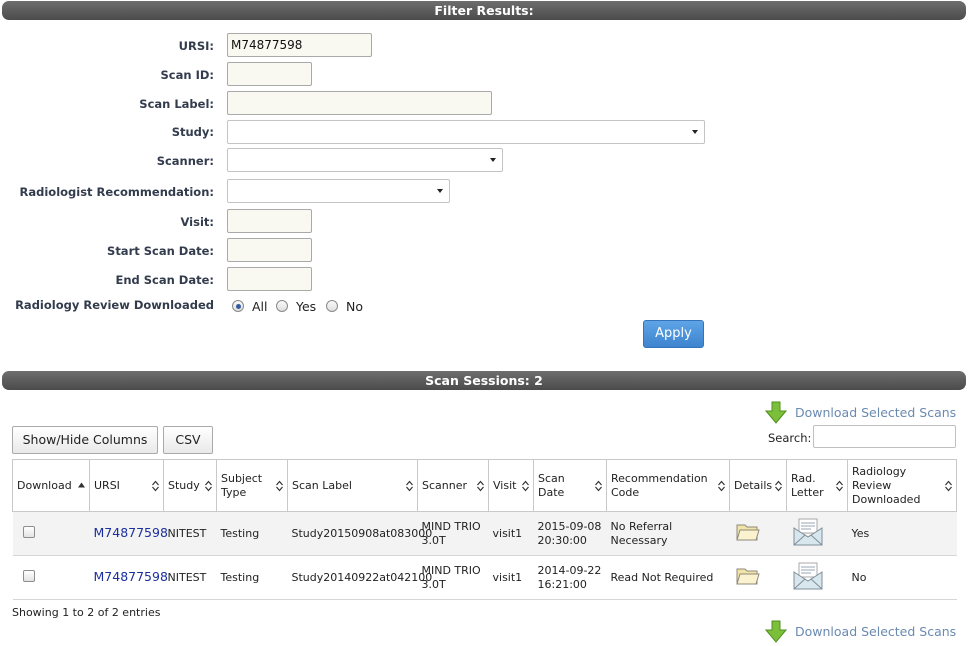 The image size is (969, 646). Describe the element at coordinates (260, 306) in the screenshot. I see `radio-all-label: All` at that location.